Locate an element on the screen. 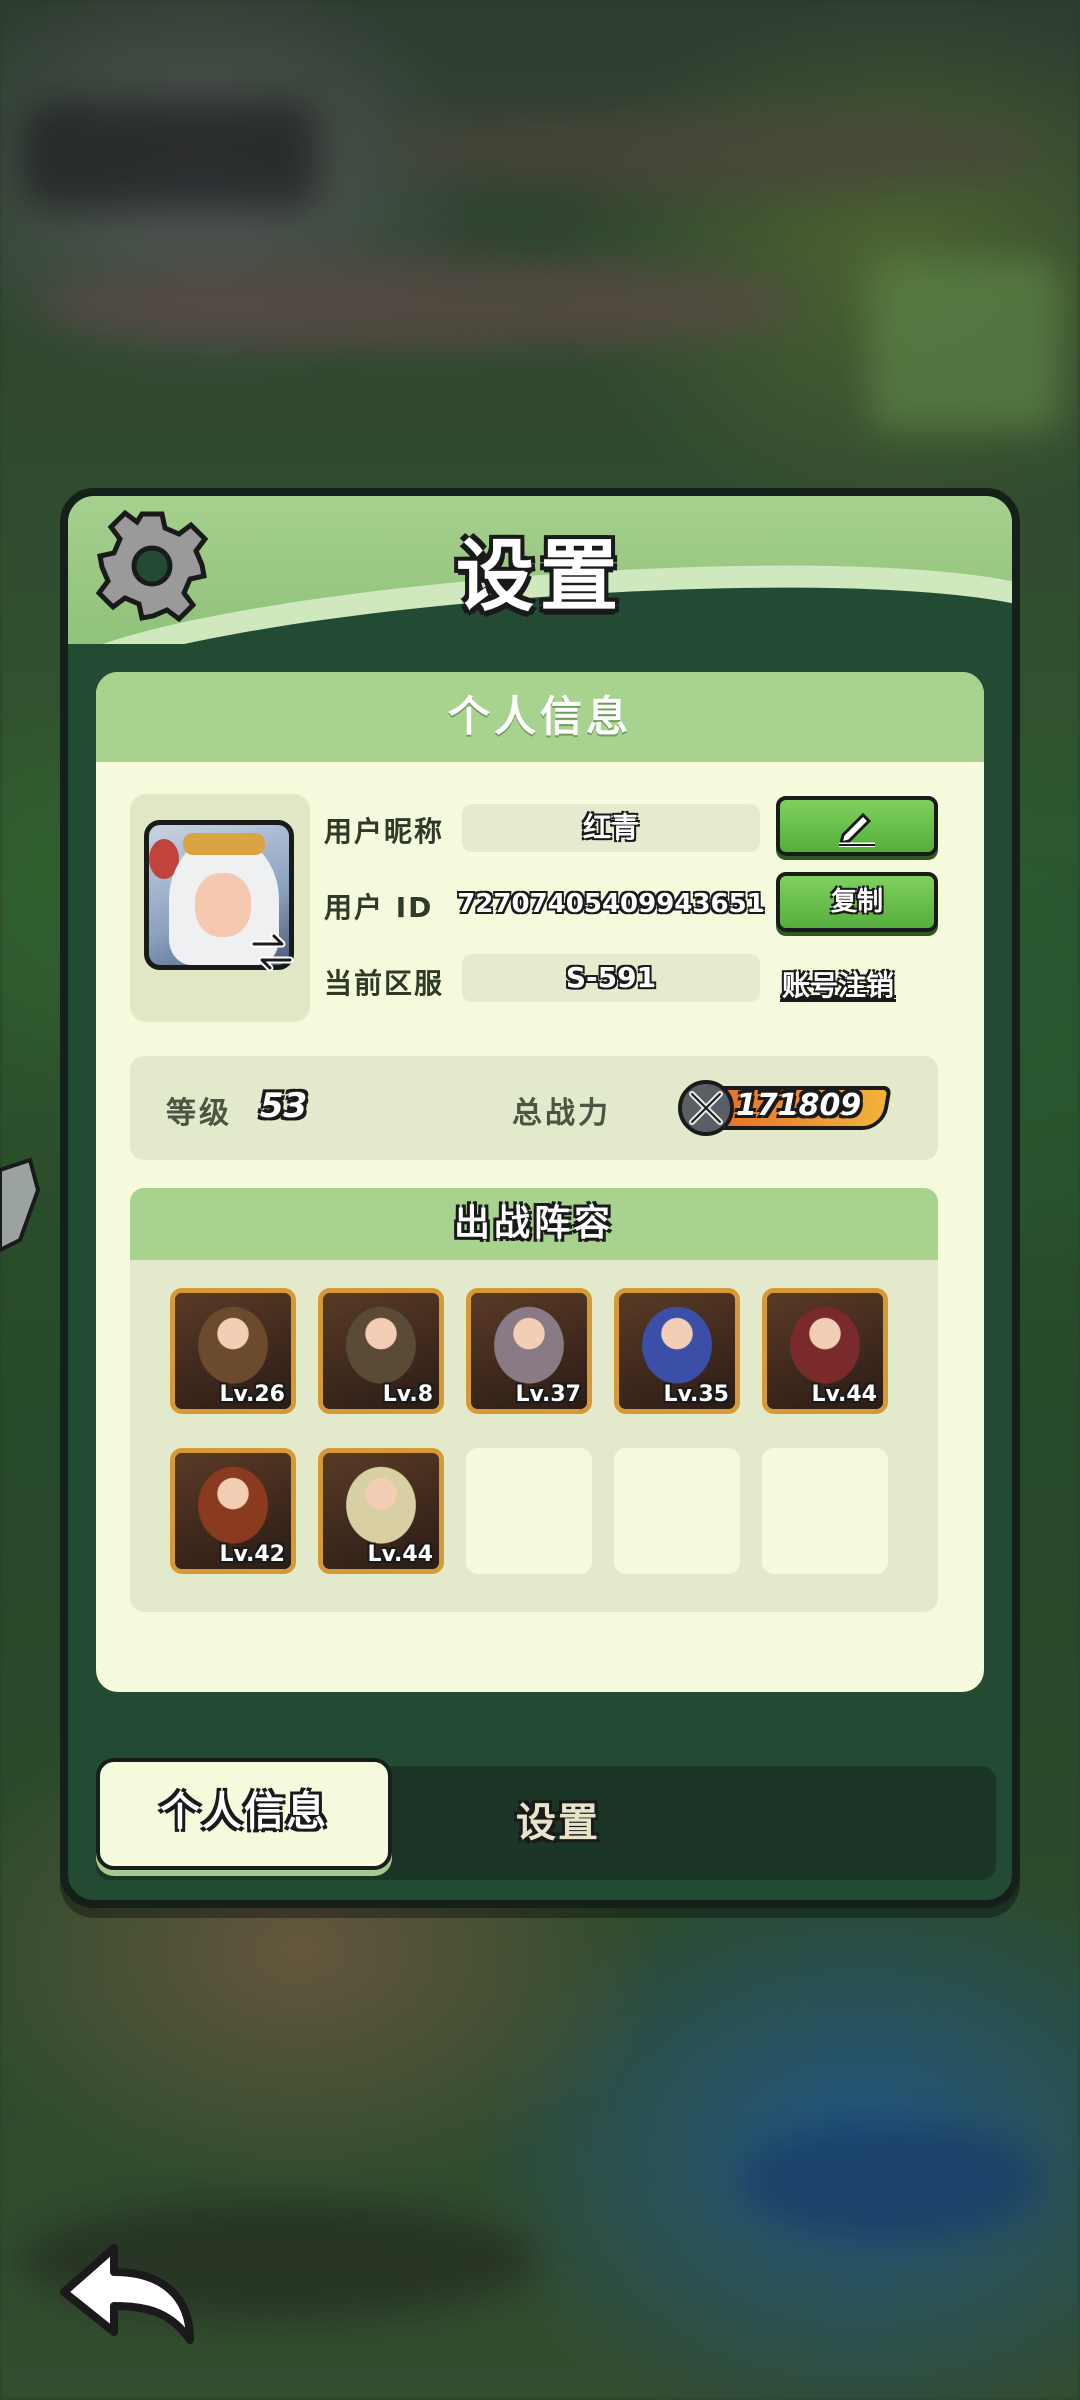 The image size is (1080, 2400). power-badge: 171809 is located at coordinates (793, 1108).